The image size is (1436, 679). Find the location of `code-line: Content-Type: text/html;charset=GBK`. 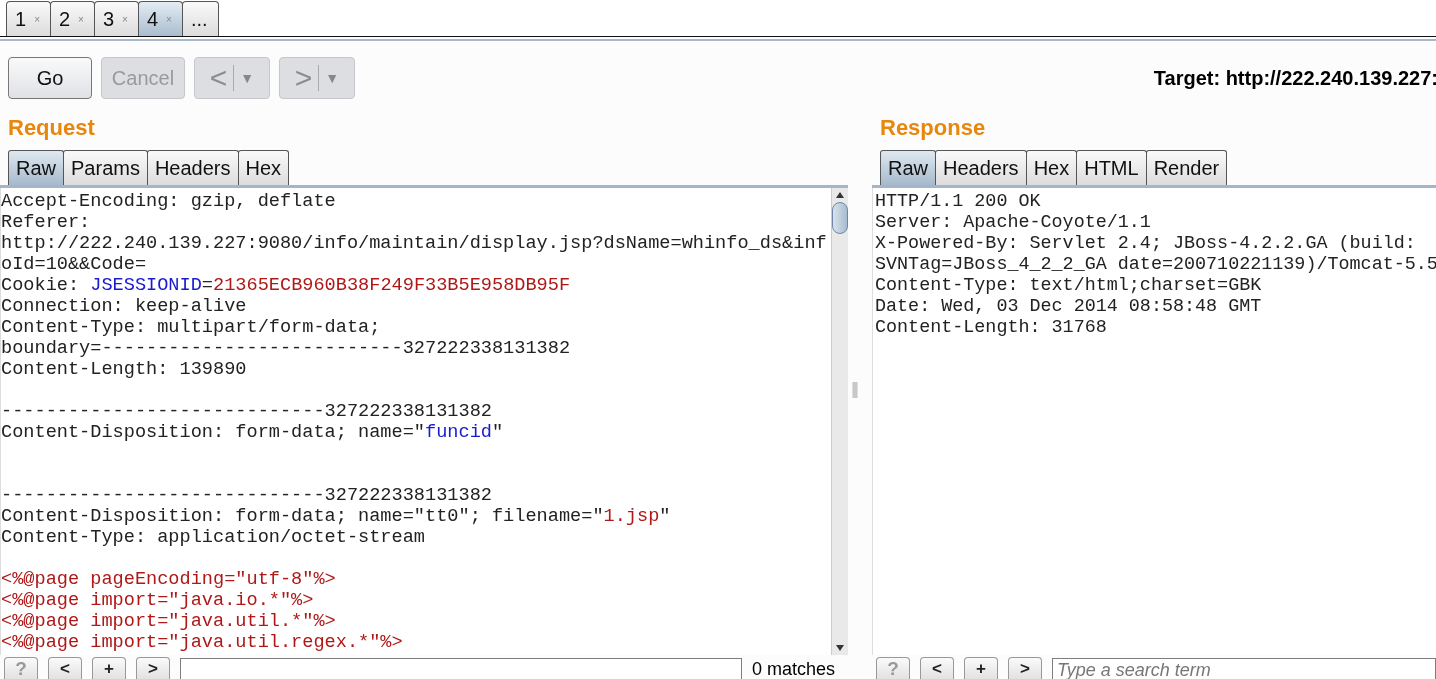

code-line: Content-Type: text/html;charset=GBK is located at coordinates (1069, 285).